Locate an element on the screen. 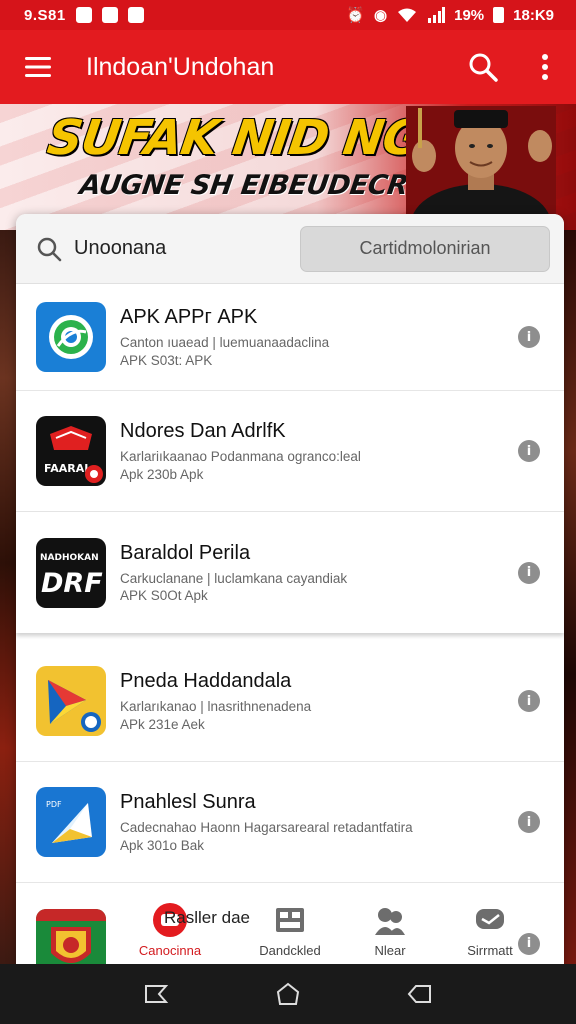  drf-app-icon: NADHOKAN DRF is located at coordinates (71, 572).